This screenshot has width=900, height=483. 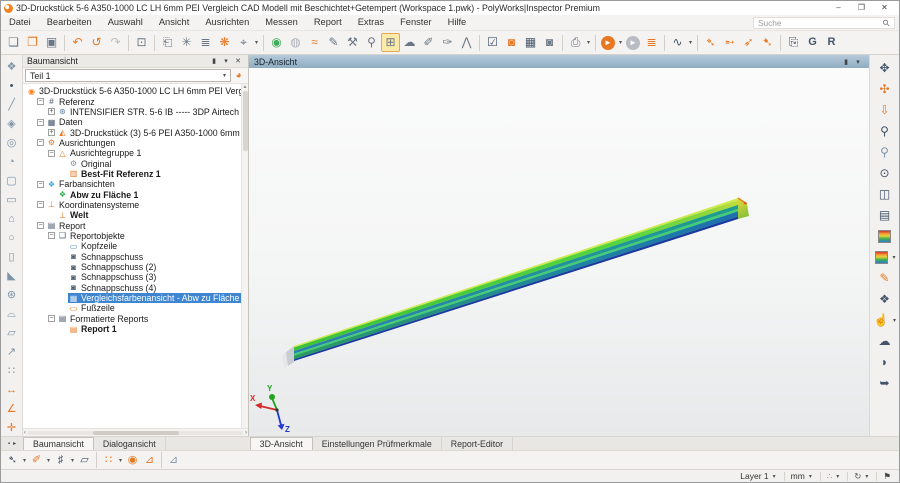 What do you see at coordinates (132, 174) in the screenshot?
I see `tree-item-best-fit: ▥ Best-Fit Referenz 1` at bounding box center [132, 174].